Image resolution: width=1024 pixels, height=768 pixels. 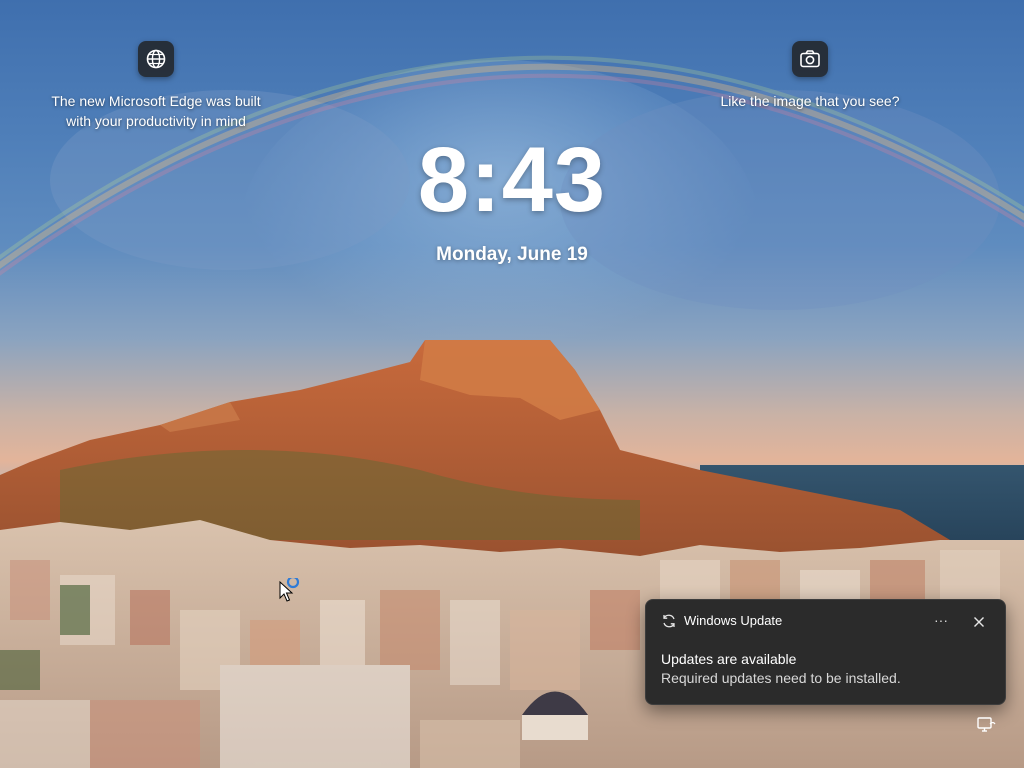 What do you see at coordinates (781, 678) in the screenshot?
I see `toast-body: Required updates need to be installed.` at bounding box center [781, 678].